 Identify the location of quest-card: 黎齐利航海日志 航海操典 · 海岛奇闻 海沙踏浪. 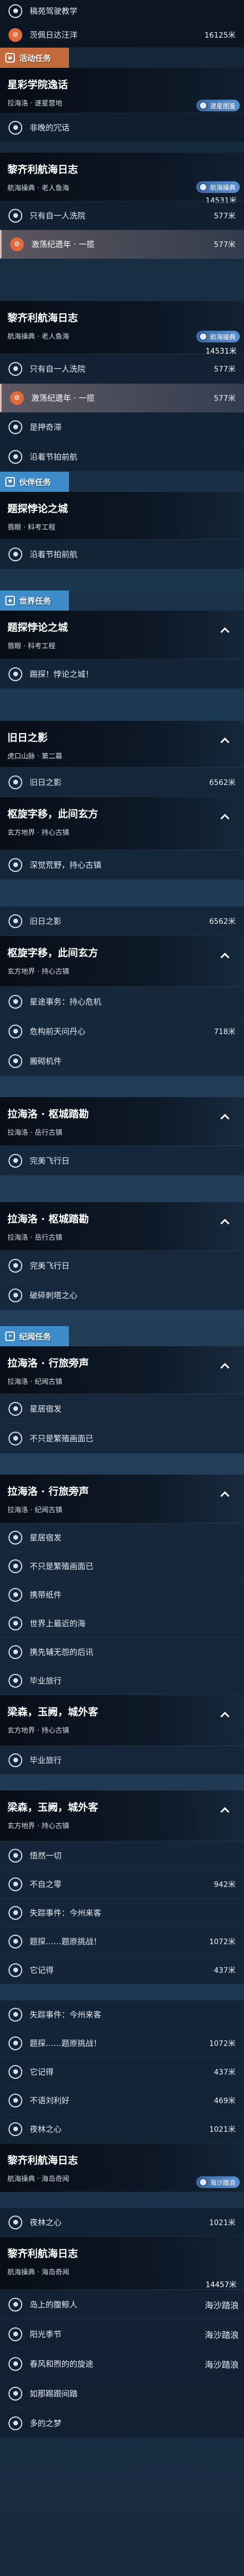
(122, 2167).